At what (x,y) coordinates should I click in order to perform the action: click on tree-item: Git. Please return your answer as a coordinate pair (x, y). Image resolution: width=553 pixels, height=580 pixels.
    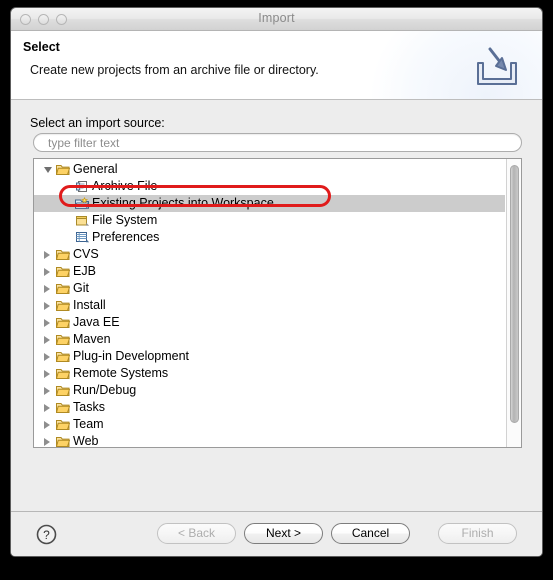
    Looking at the image, I should click on (269, 288).